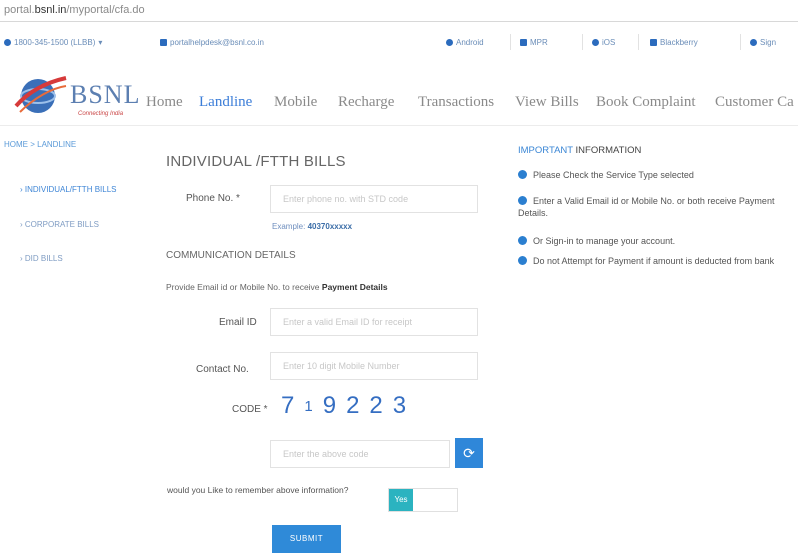  What do you see at coordinates (655, 175) in the screenshot?
I see `info-item: Please Check the Service Type selected` at bounding box center [655, 175].